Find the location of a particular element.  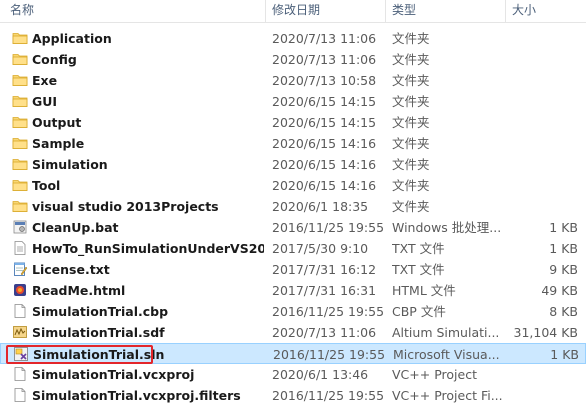

file-name: Output is located at coordinates (57, 122).